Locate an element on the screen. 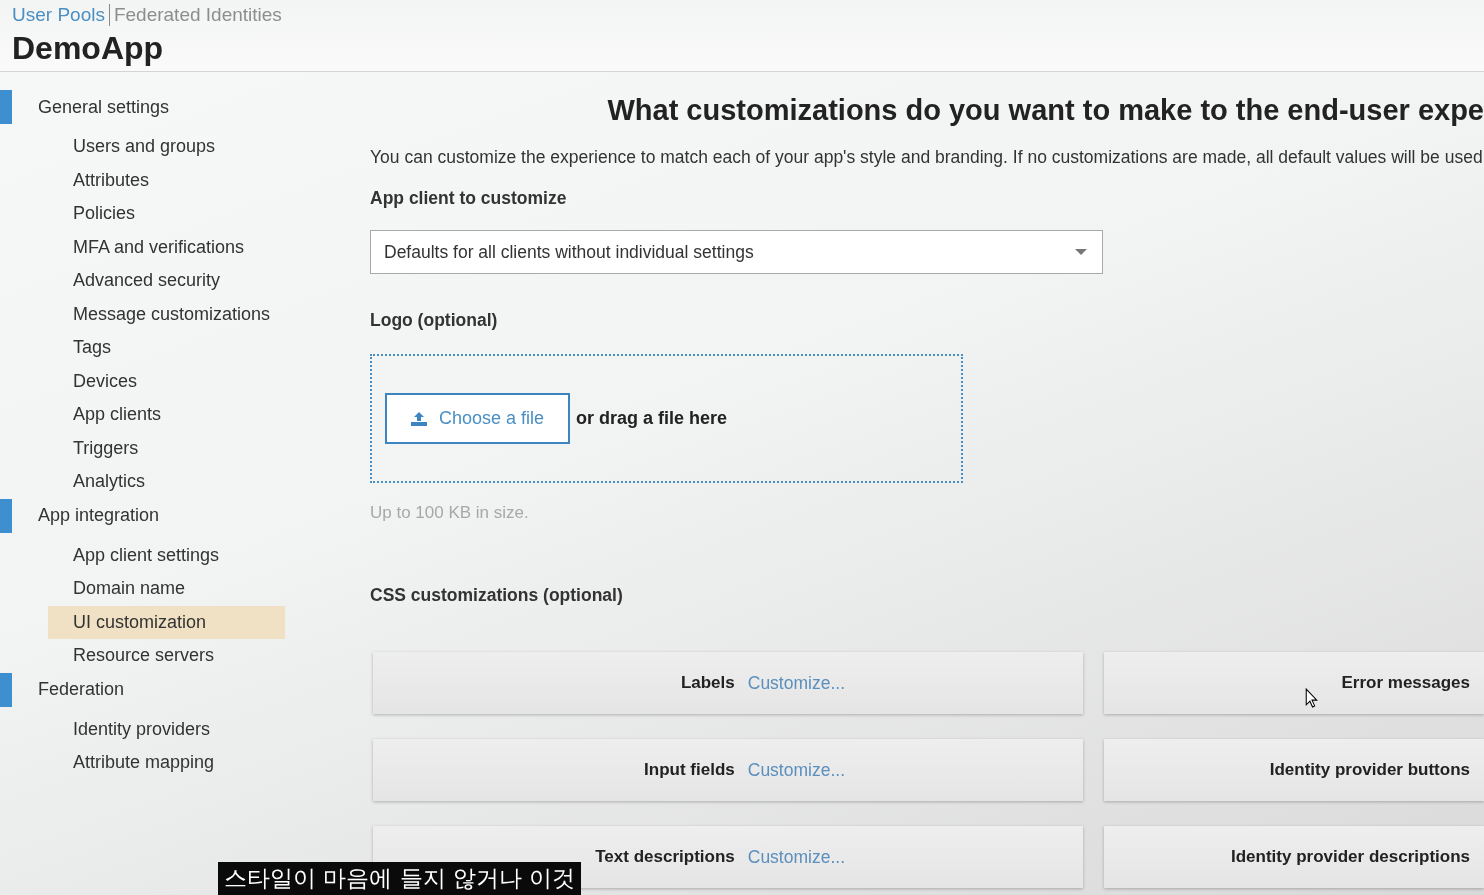 This screenshot has width=1484, height=895. sidebar-item: Identity providers is located at coordinates (166, 729).